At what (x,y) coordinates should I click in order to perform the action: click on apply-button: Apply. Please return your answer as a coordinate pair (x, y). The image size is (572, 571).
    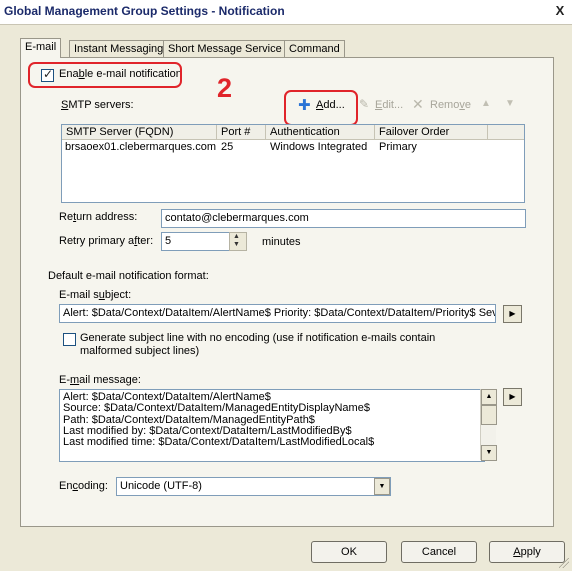
    Looking at the image, I should click on (527, 552).